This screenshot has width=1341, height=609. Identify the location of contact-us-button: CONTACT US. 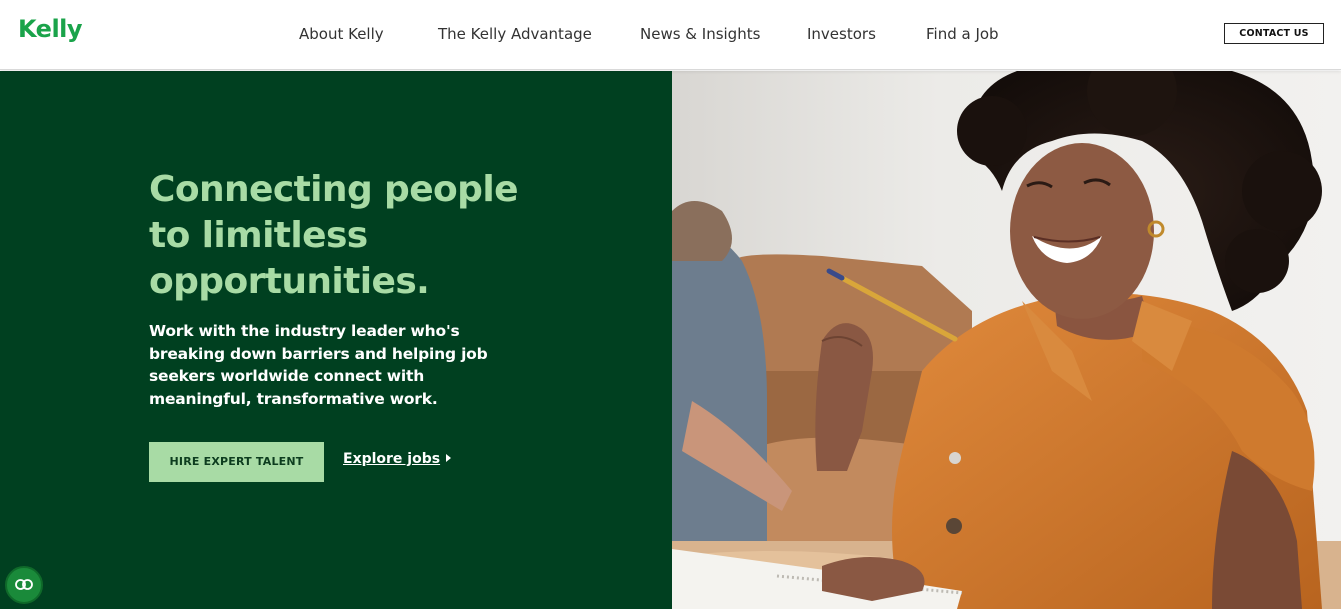
(1274, 33).